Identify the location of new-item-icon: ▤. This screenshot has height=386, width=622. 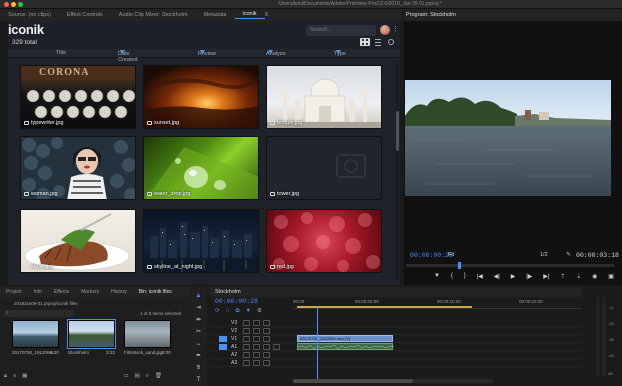
(137, 377).